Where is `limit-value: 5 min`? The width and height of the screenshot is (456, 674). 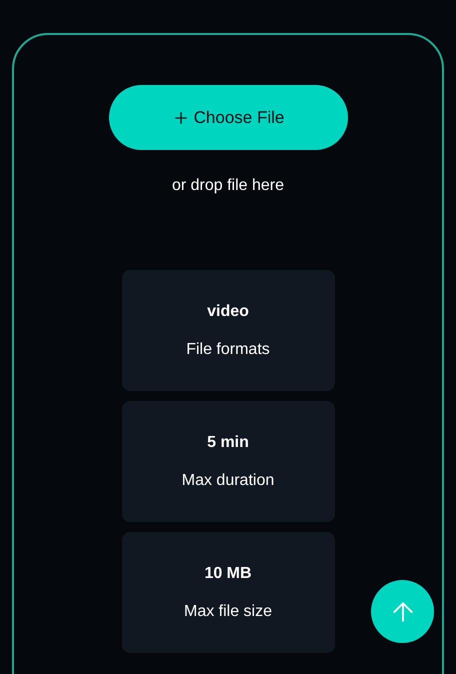 limit-value: 5 min is located at coordinates (228, 442).